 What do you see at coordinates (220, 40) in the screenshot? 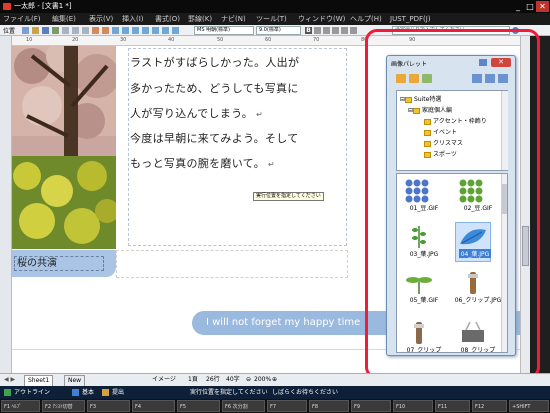
I see `ruler-tick: 50` at bounding box center [220, 40].